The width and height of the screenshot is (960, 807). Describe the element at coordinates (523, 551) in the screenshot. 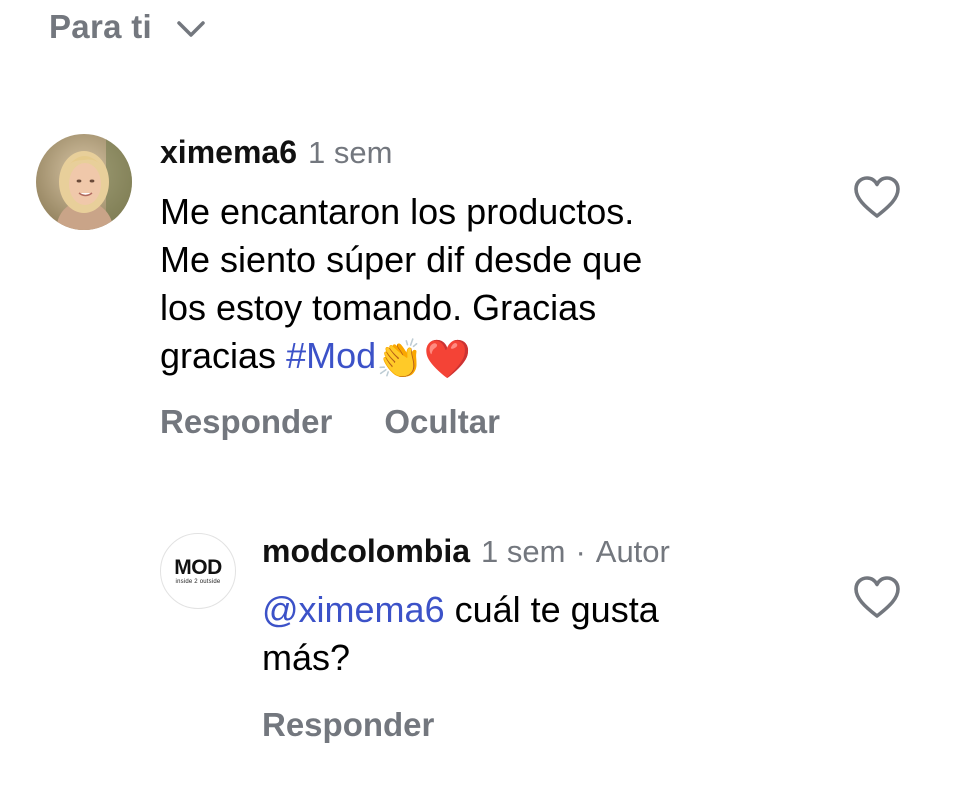

I see `reply-timestamp: 1 sem` at that location.